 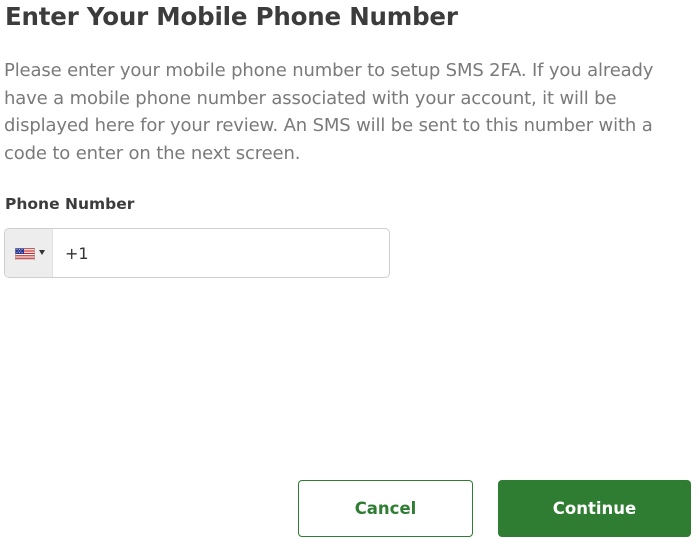 What do you see at coordinates (70, 204) in the screenshot?
I see `phone-number-label: Phone Number` at bounding box center [70, 204].